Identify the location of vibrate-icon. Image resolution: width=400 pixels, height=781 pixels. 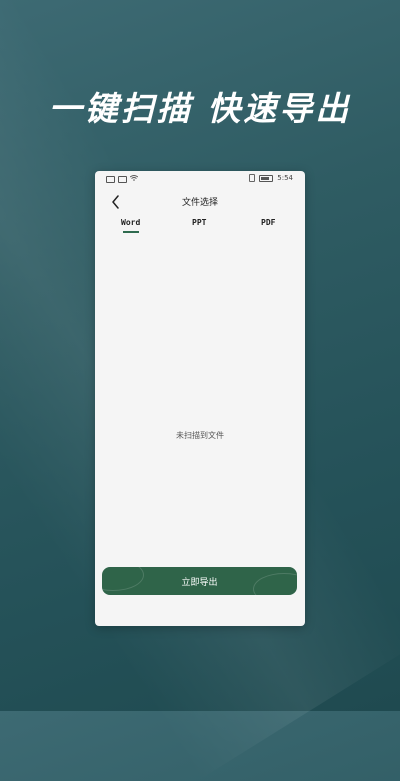
(252, 178).